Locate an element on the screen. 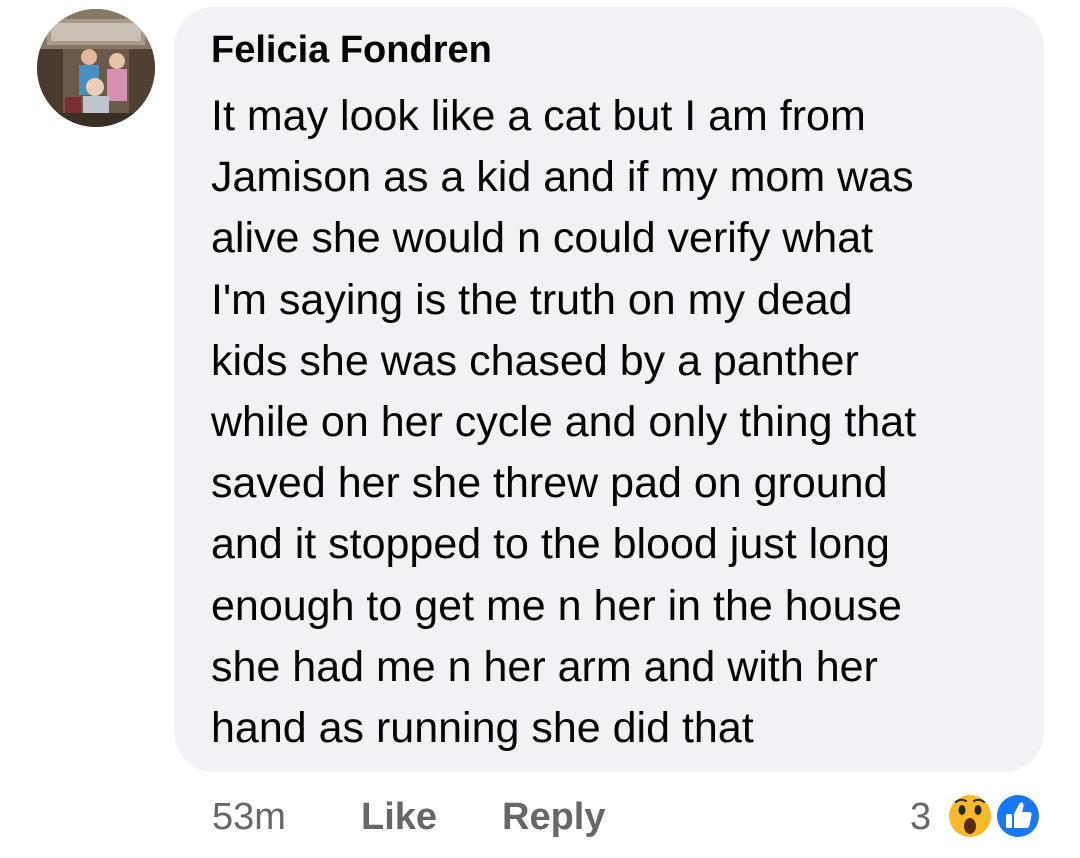  comment-text-line: she had me n her arm and with her is located at coordinates (544, 666).